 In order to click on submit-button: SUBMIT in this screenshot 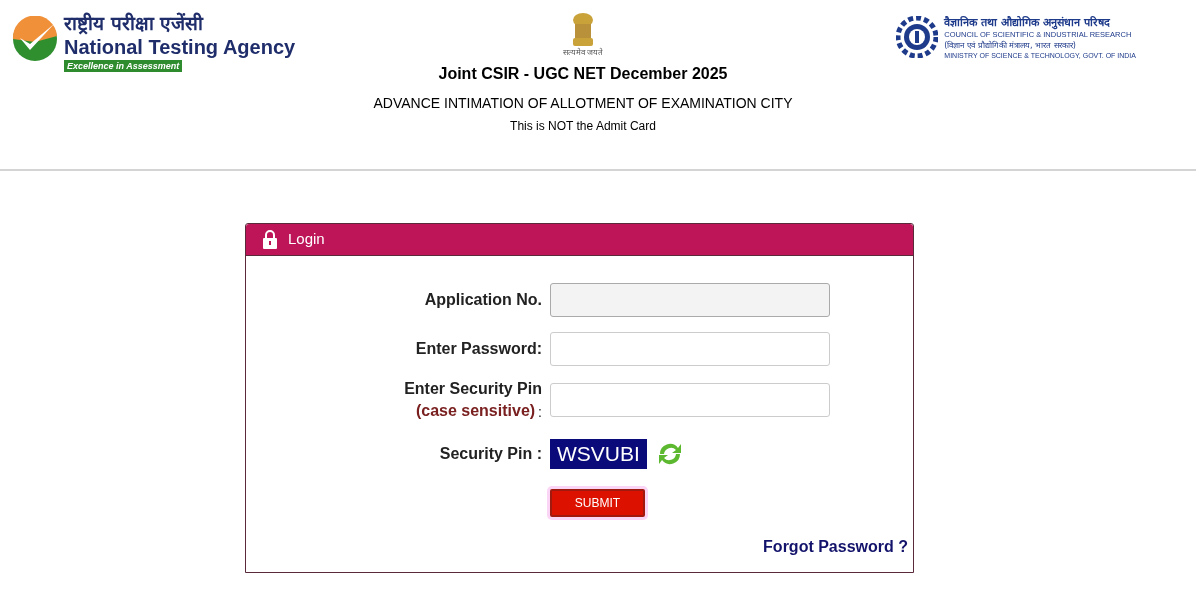, I will do `click(597, 503)`.